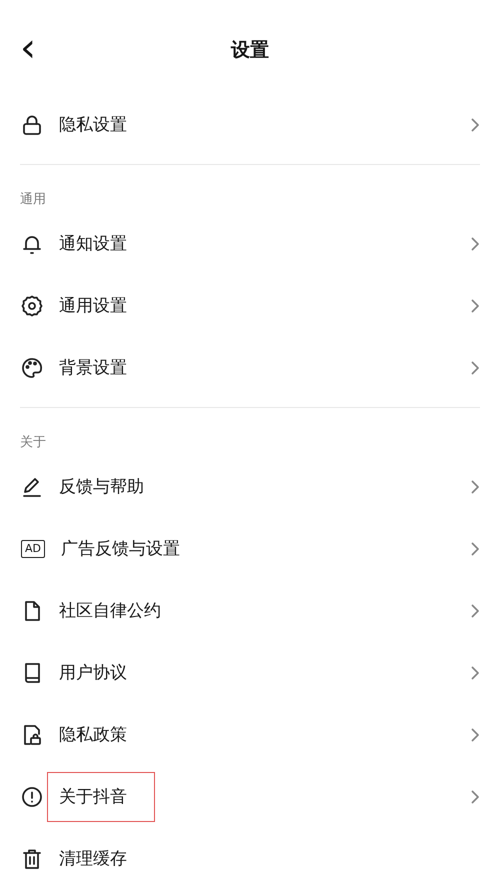 The height and width of the screenshot is (889, 500). I want to click on back-button: ‹, so click(28, 48).